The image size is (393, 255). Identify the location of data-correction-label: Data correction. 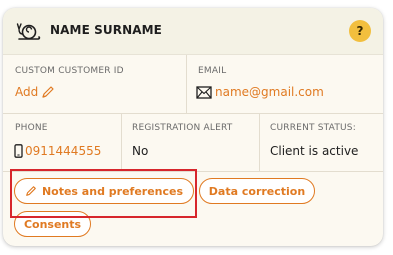
(257, 191).